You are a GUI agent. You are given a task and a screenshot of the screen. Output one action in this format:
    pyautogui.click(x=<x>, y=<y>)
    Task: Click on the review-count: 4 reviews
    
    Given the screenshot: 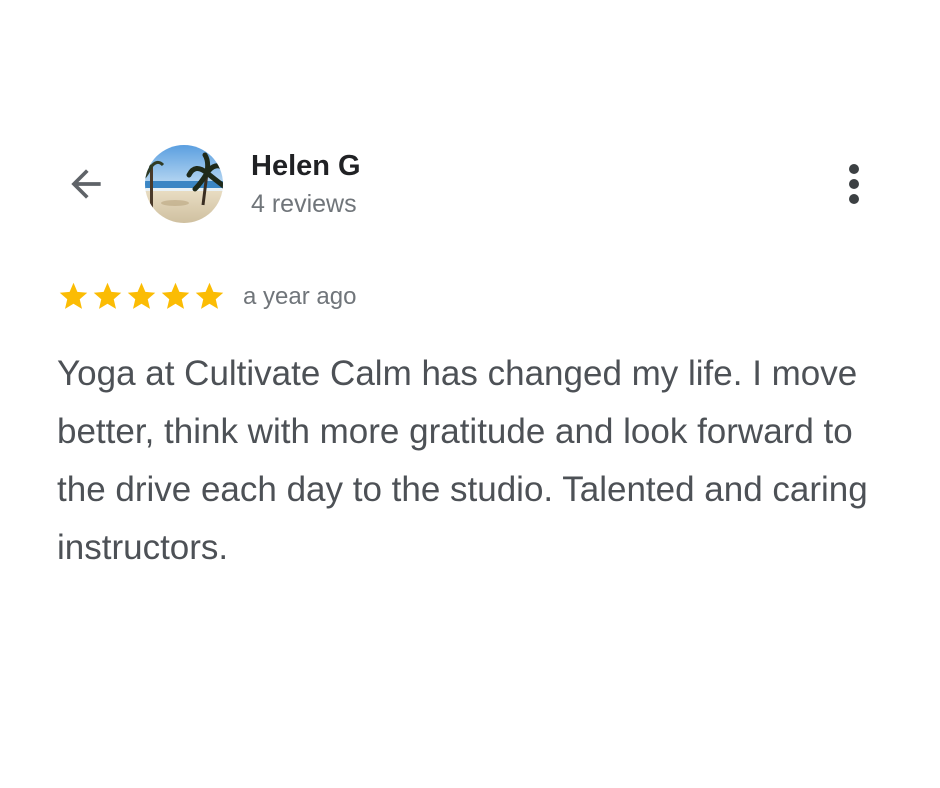 What is the action you would take?
    pyautogui.click(x=304, y=204)
    